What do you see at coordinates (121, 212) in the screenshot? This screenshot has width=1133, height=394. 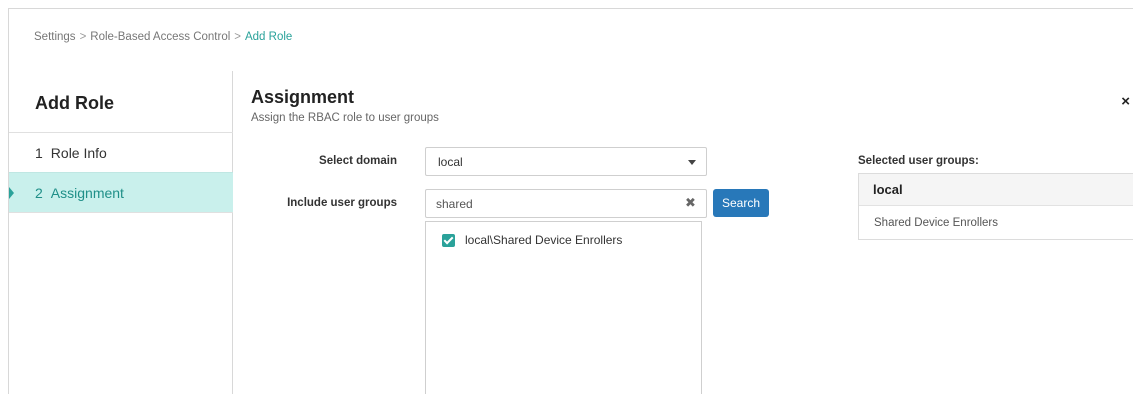 I see `sidebar-divider` at bounding box center [121, 212].